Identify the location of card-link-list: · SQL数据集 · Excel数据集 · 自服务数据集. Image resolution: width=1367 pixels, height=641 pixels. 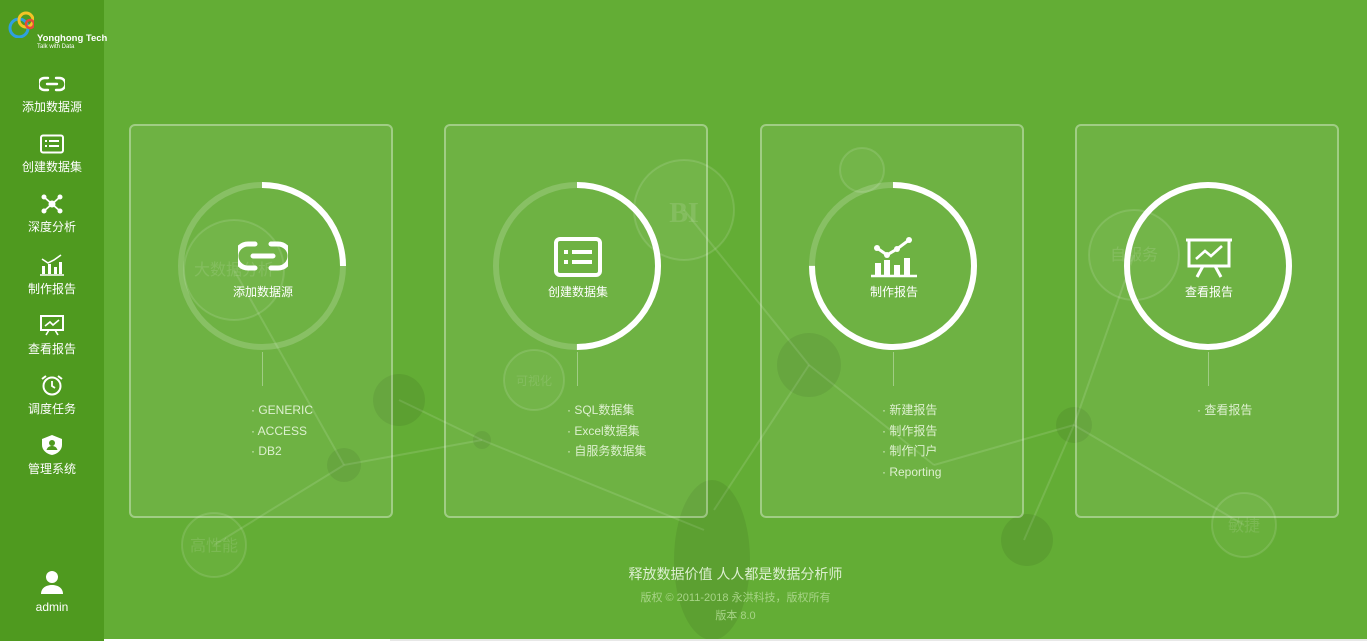
(606, 433).